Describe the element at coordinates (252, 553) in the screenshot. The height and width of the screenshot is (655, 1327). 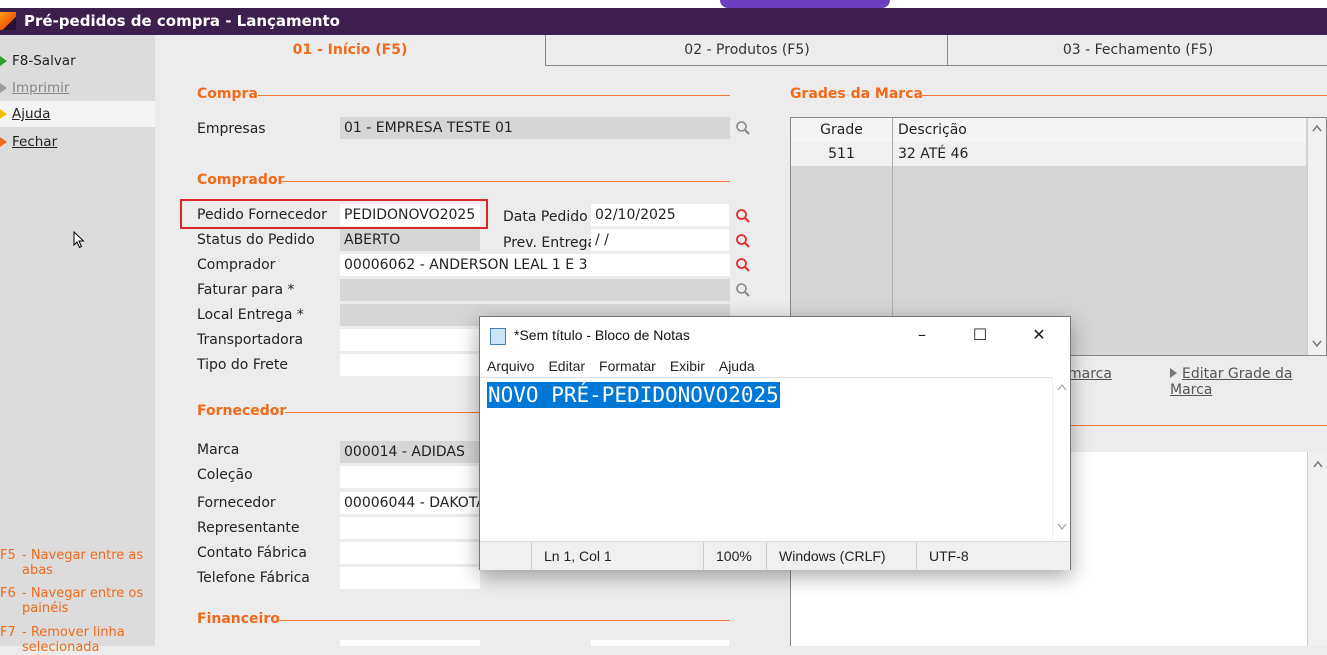
I see `contato-label: Contato Fábrica` at that location.